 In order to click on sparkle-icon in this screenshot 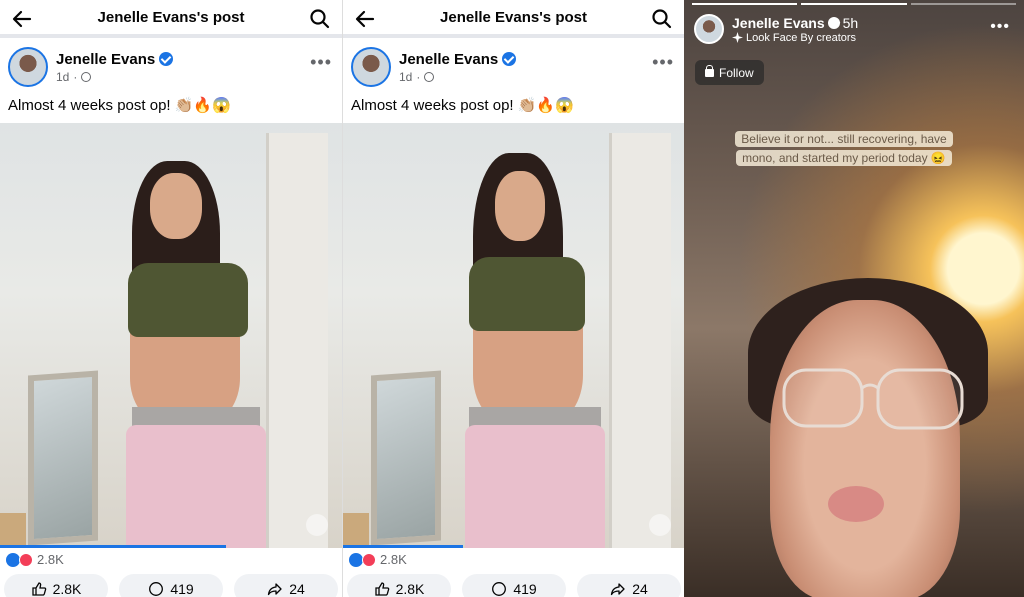, I will do `click(737, 37)`.